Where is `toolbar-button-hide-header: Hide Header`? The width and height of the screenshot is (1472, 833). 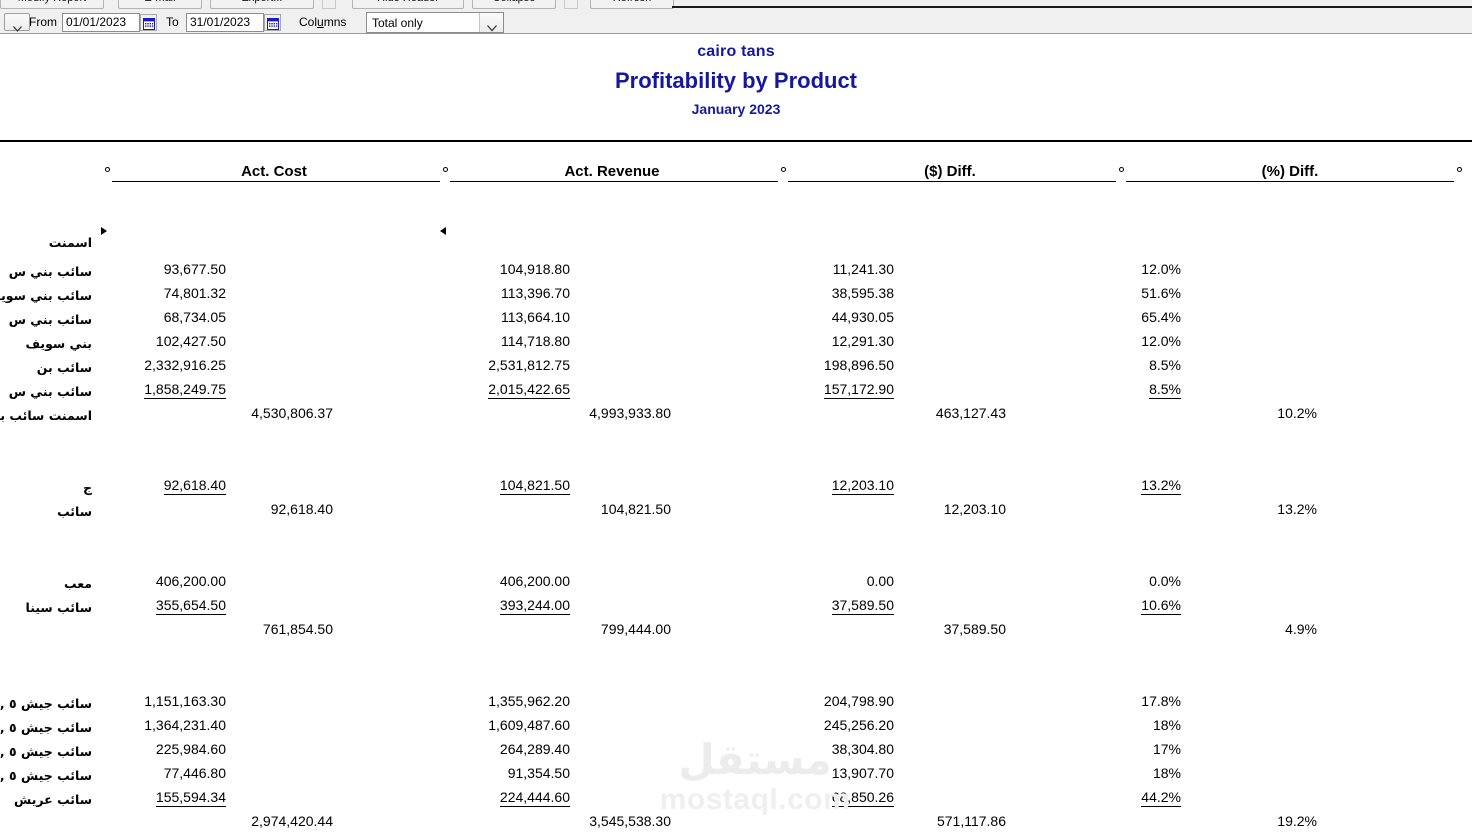
toolbar-button-hide-header: Hide Header is located at coordinates (408, 4).